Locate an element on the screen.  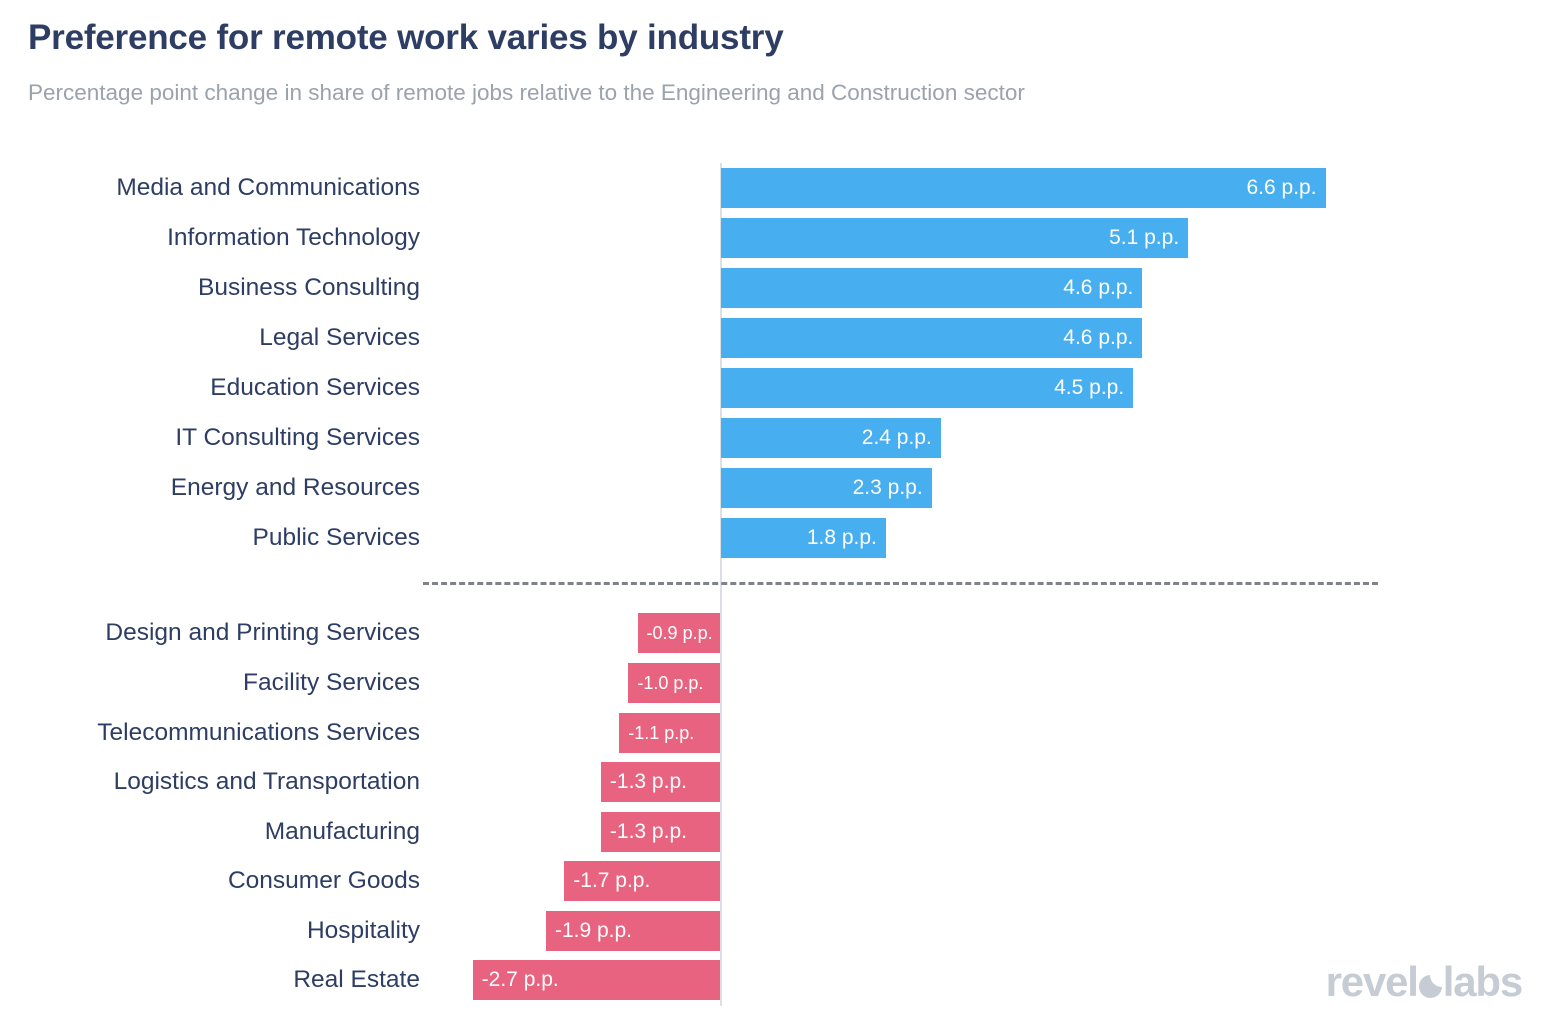
table-row: Business Consulting 4.6 p.p. is located at coordinates (773, 288).